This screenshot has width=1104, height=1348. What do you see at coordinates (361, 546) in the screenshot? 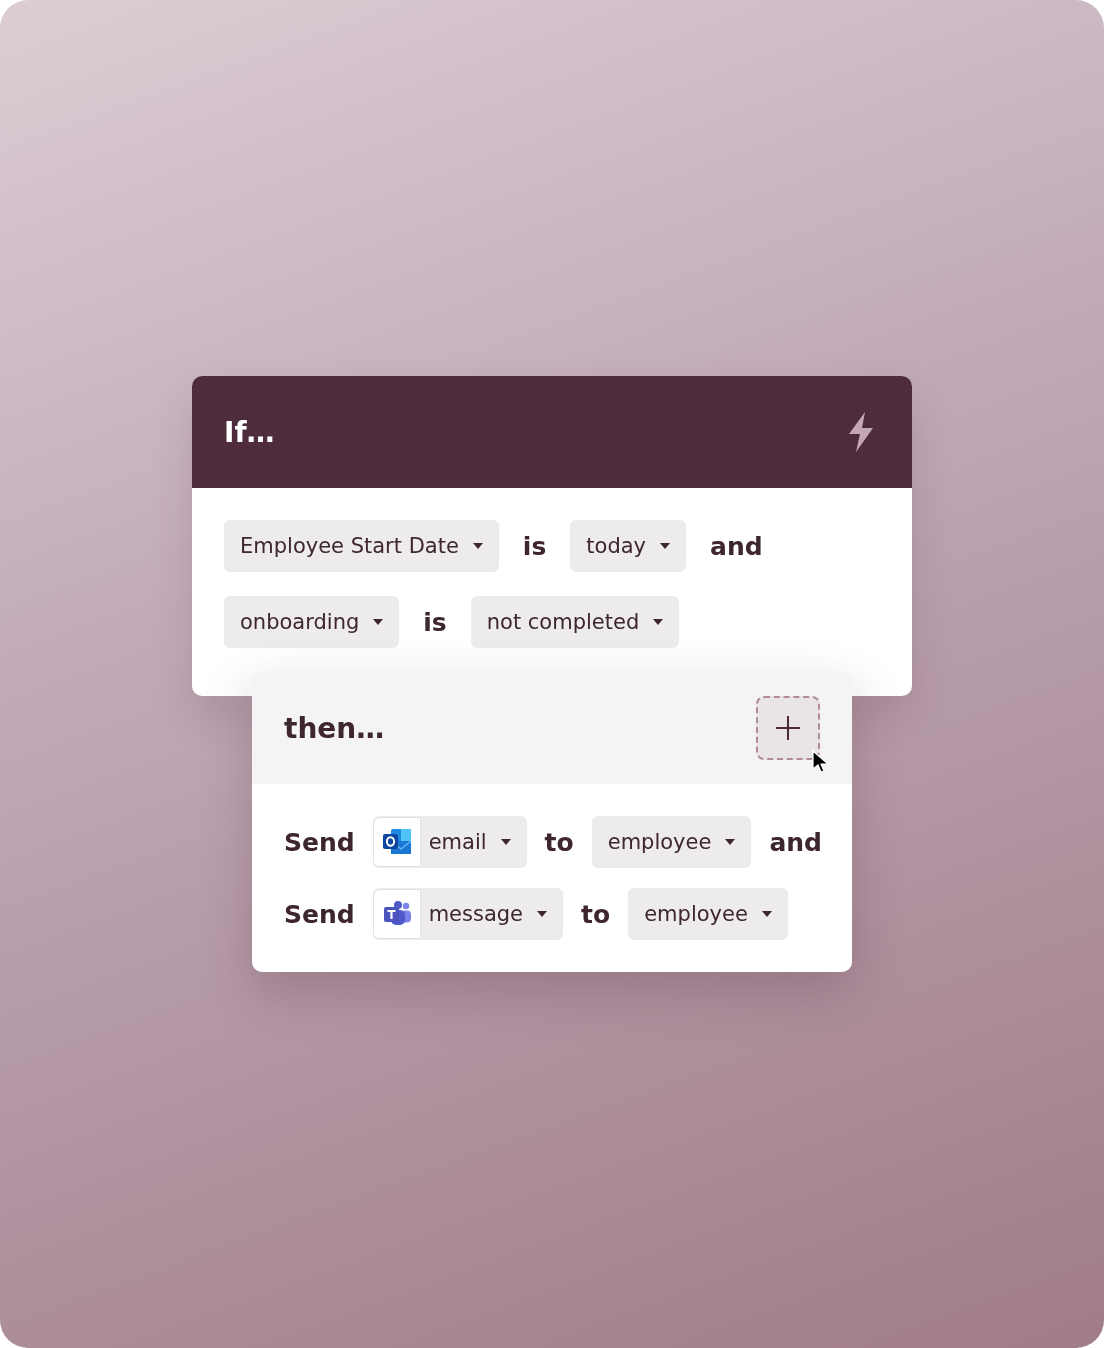
I see `dropdown: Employee Start Date` at bounding box center [361, 546].